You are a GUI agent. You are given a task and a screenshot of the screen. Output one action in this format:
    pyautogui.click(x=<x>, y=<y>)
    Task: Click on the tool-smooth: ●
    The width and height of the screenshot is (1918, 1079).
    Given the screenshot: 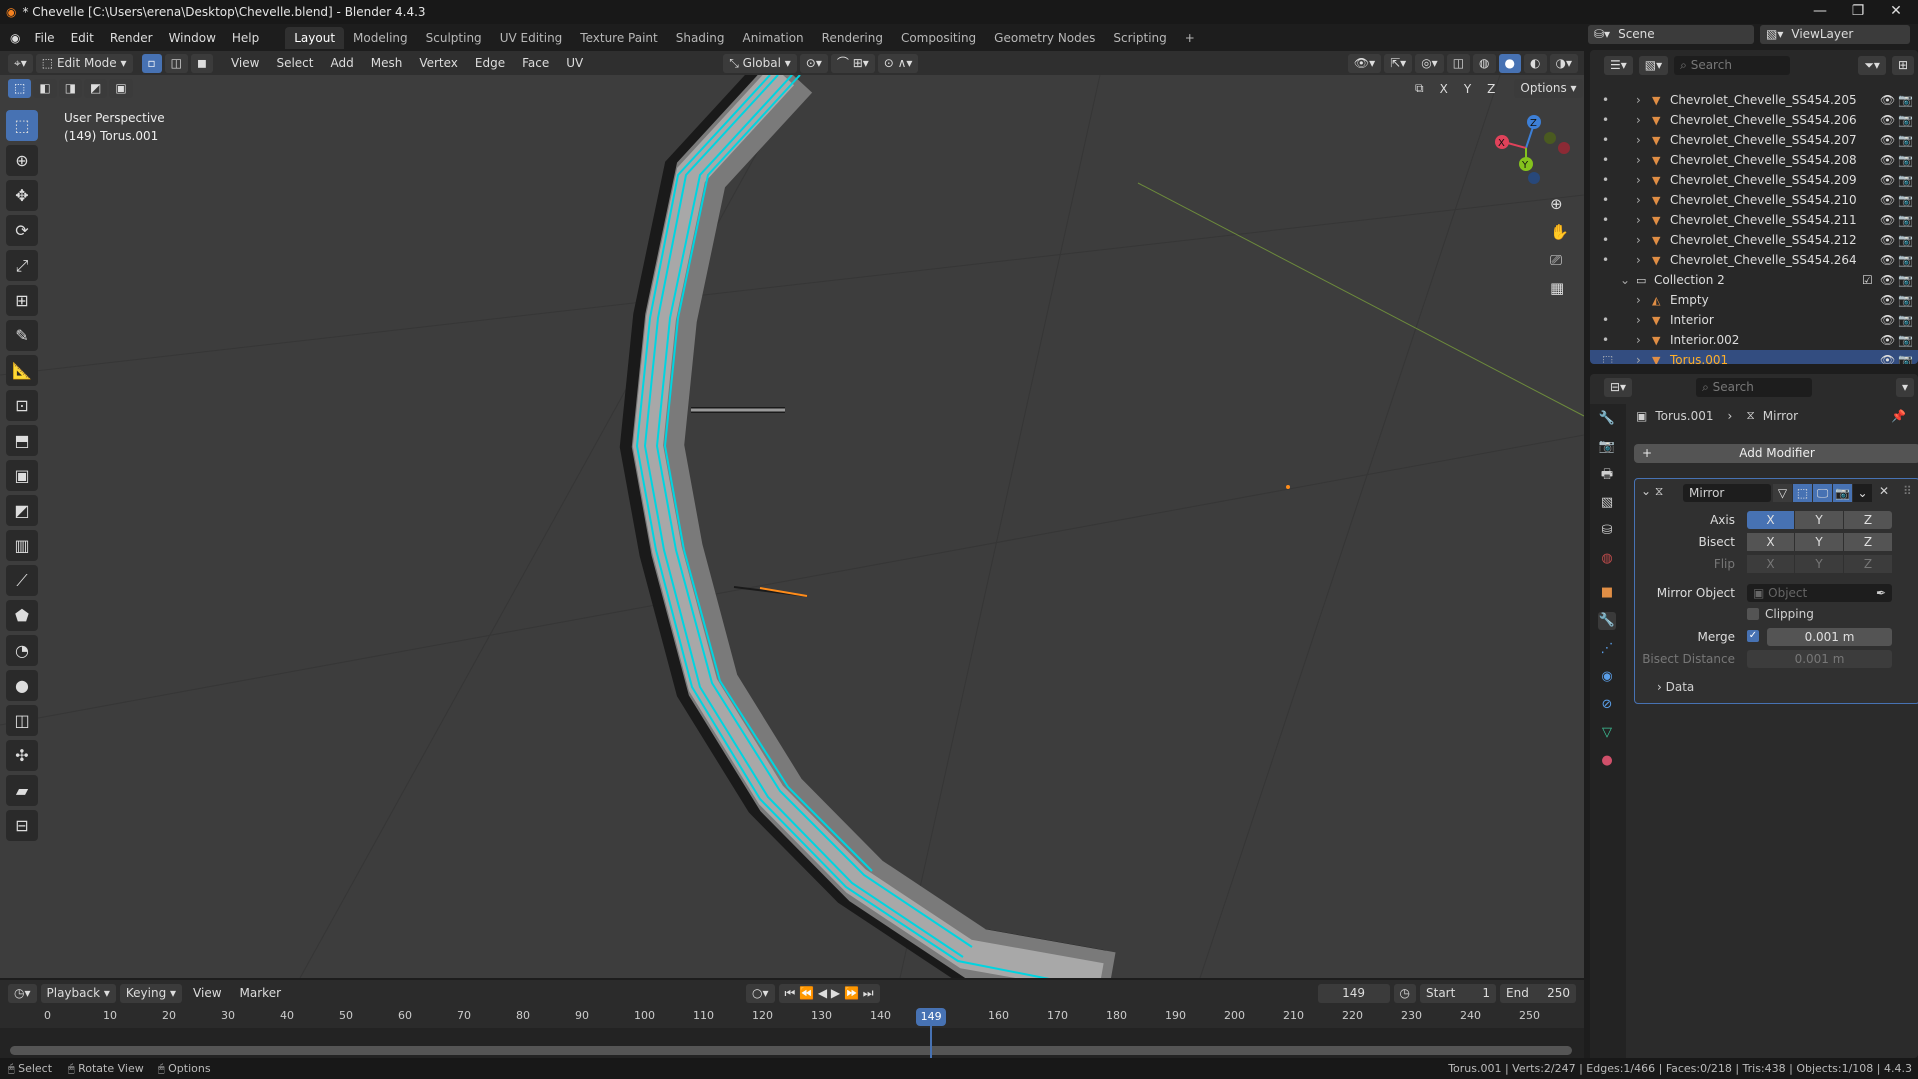 What is the action you would take?
    pyautogui.click(x=22, y=685)
    